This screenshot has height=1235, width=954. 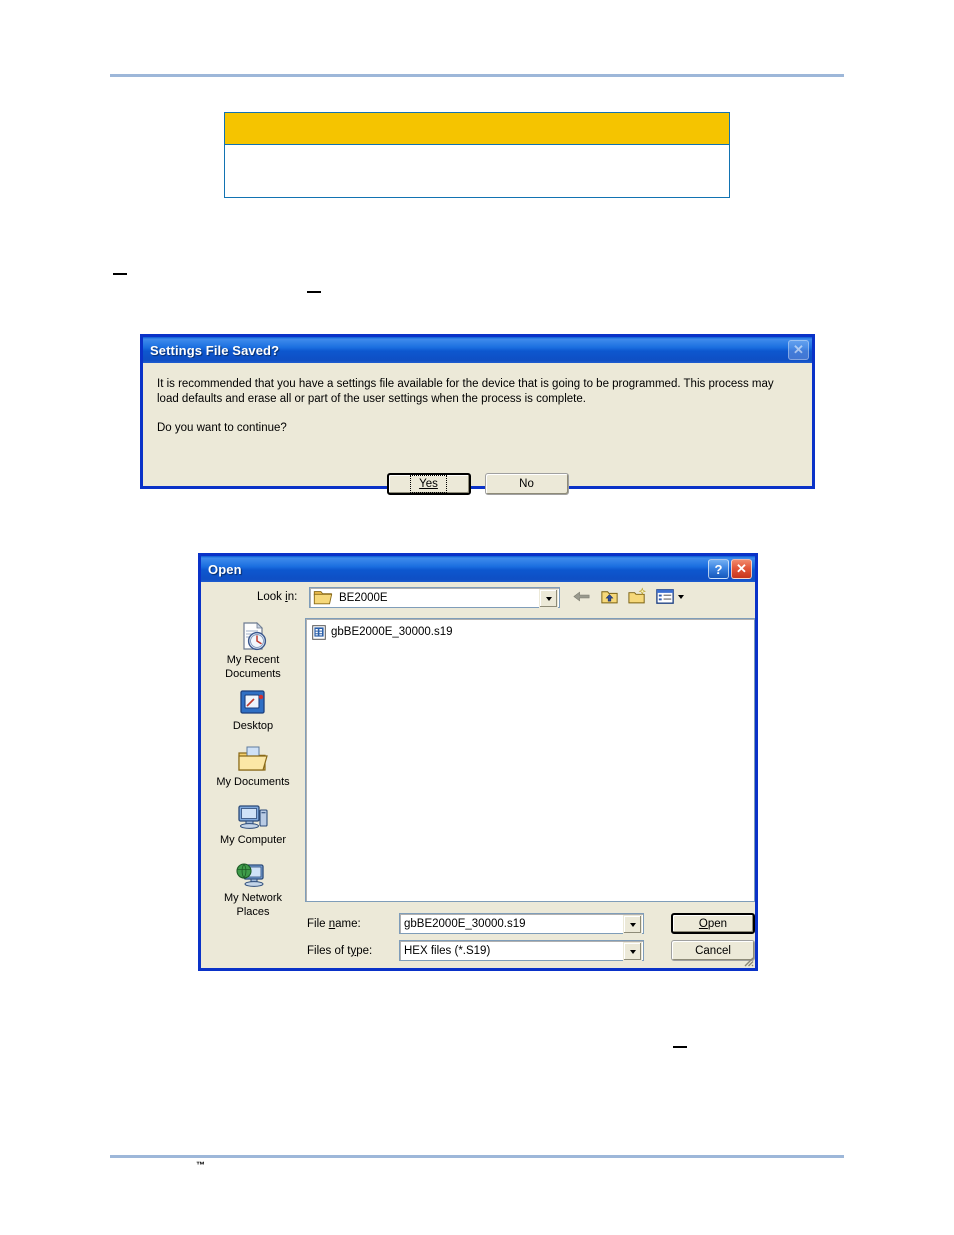 I want to click on sidebar-item-label-2: Places, so click(x=253, y=912).